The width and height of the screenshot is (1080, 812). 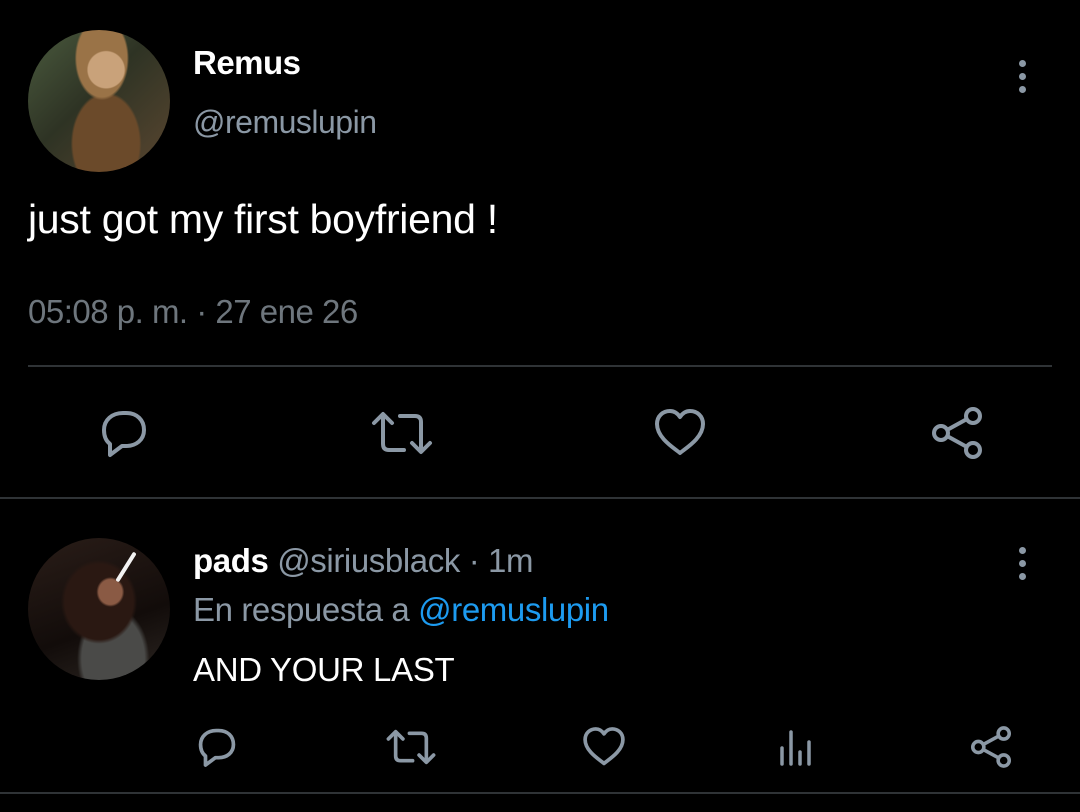 I want to click on tweet-divider, so click(x=540, y=498).